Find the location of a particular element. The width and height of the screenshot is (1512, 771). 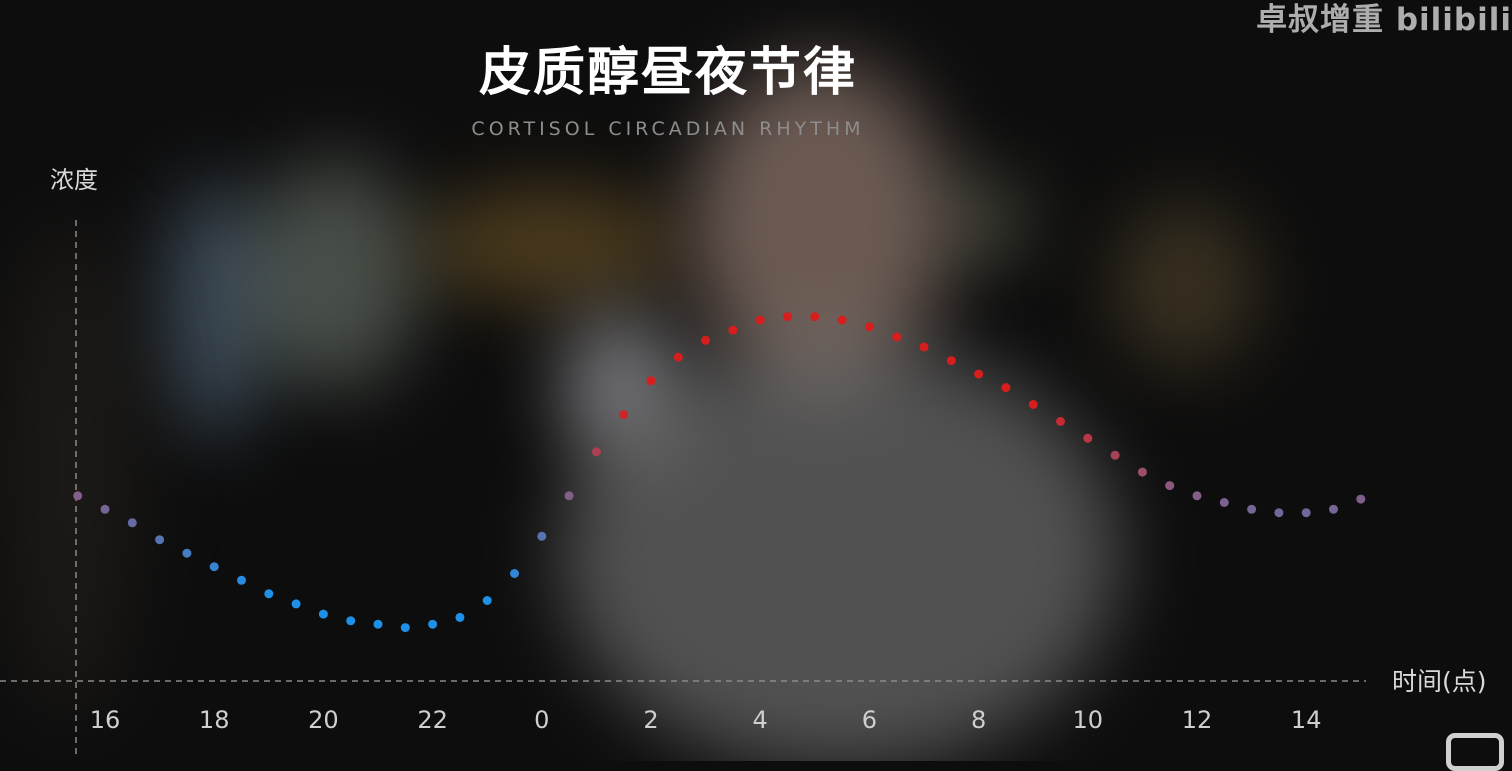

x-tick-label: 20 is located at coordinates (323, 720).